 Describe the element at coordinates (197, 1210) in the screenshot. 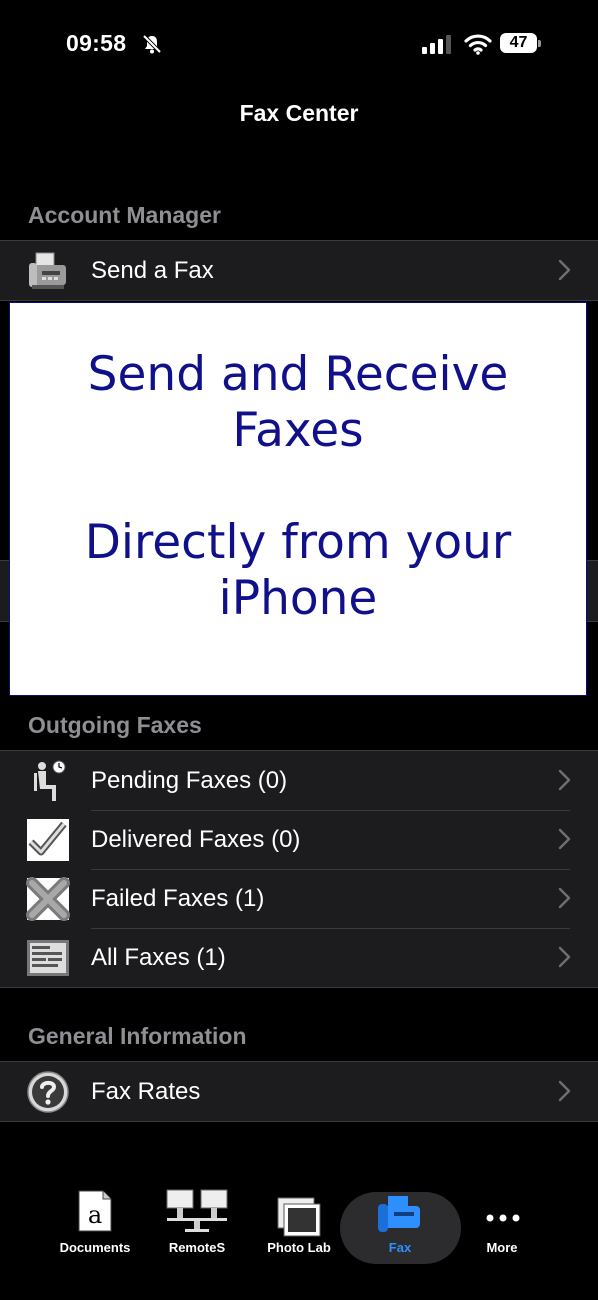

I see `network-computers-icon` at that location.